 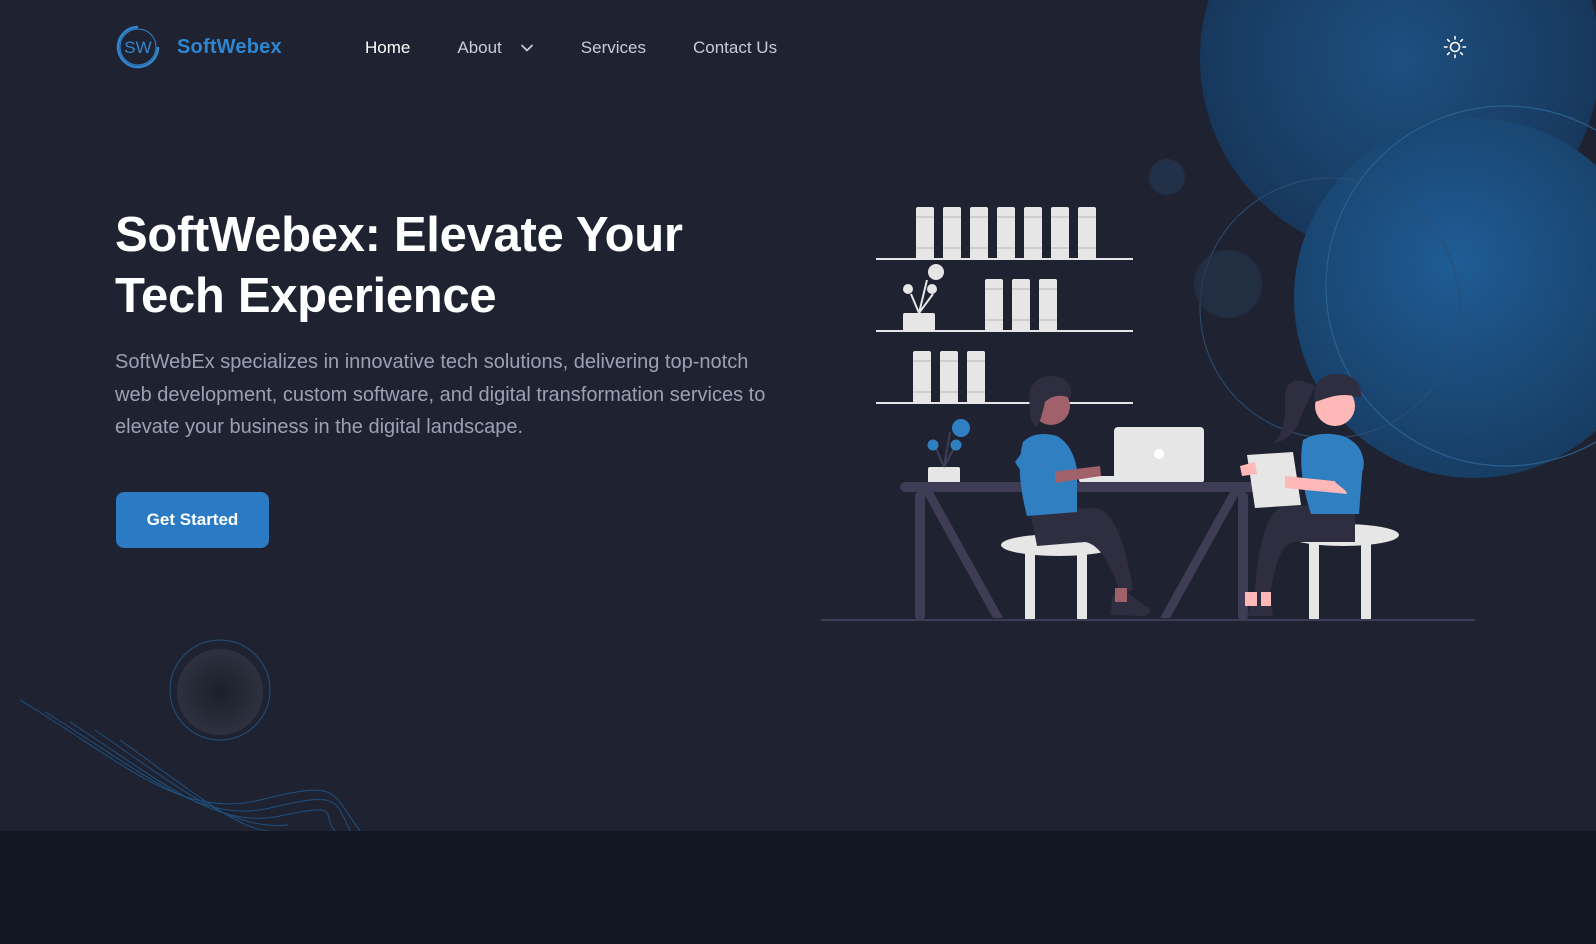 I want to click on hero-title-line-2: Tech Experience, so click(x=306, y=296).